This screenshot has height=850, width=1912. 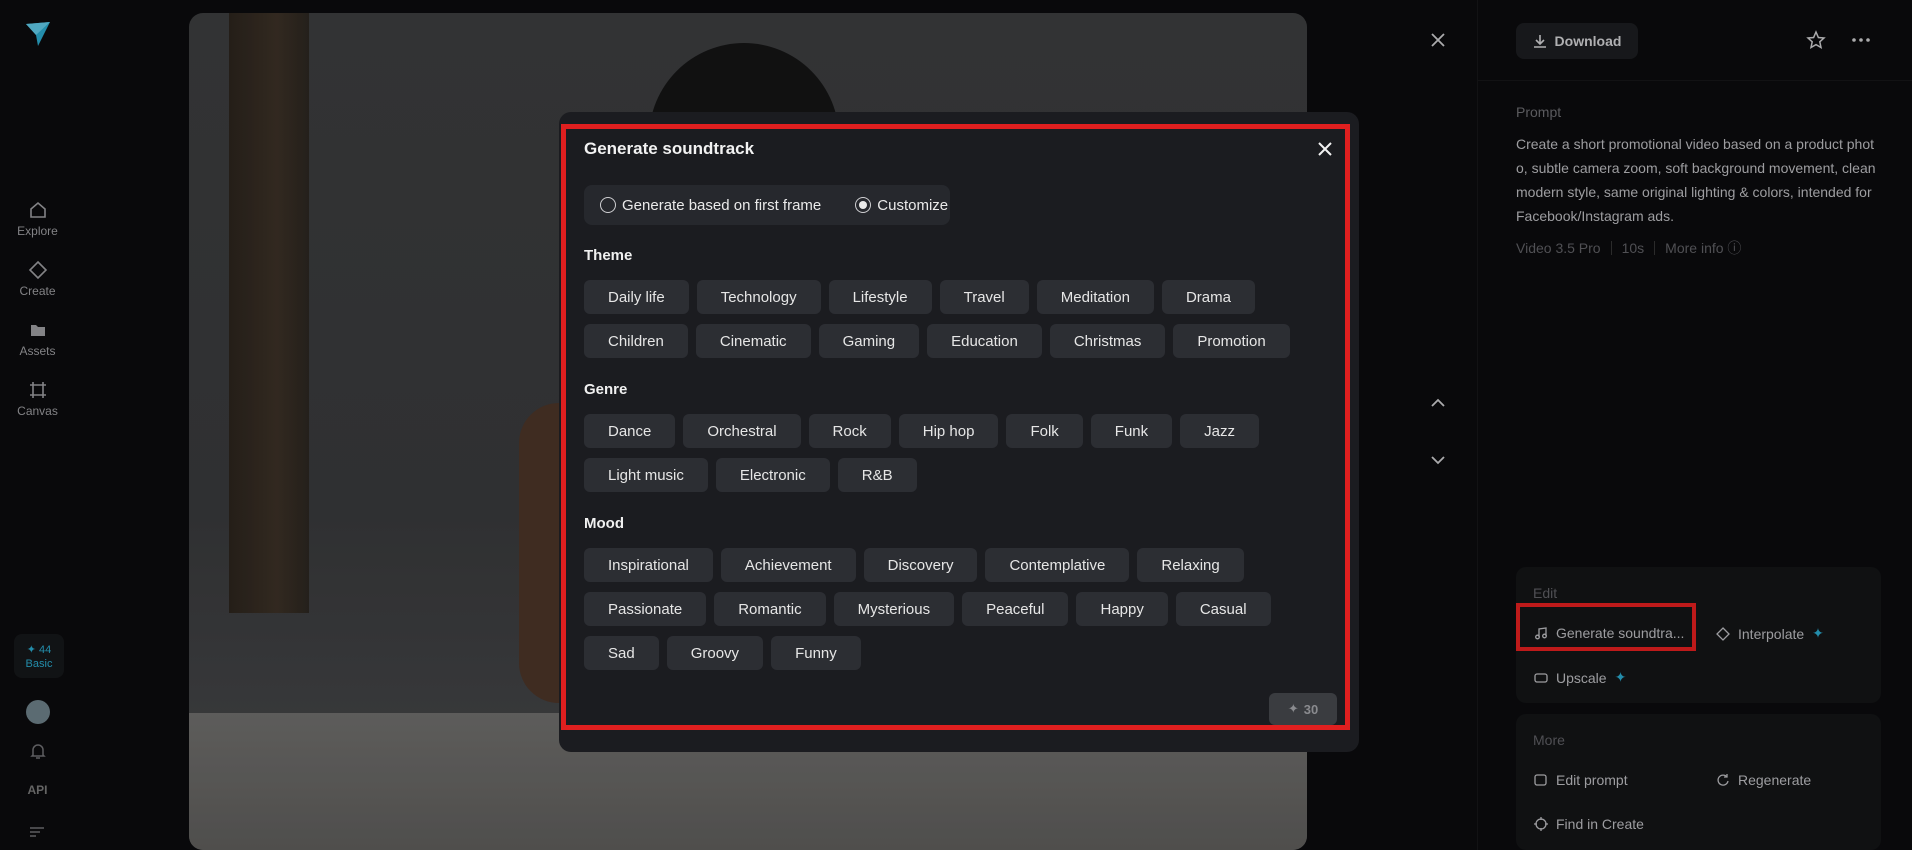 I want to click on soundtrack-mode-selector: Generate based on first frame Customize, so click(x=767, y=205).